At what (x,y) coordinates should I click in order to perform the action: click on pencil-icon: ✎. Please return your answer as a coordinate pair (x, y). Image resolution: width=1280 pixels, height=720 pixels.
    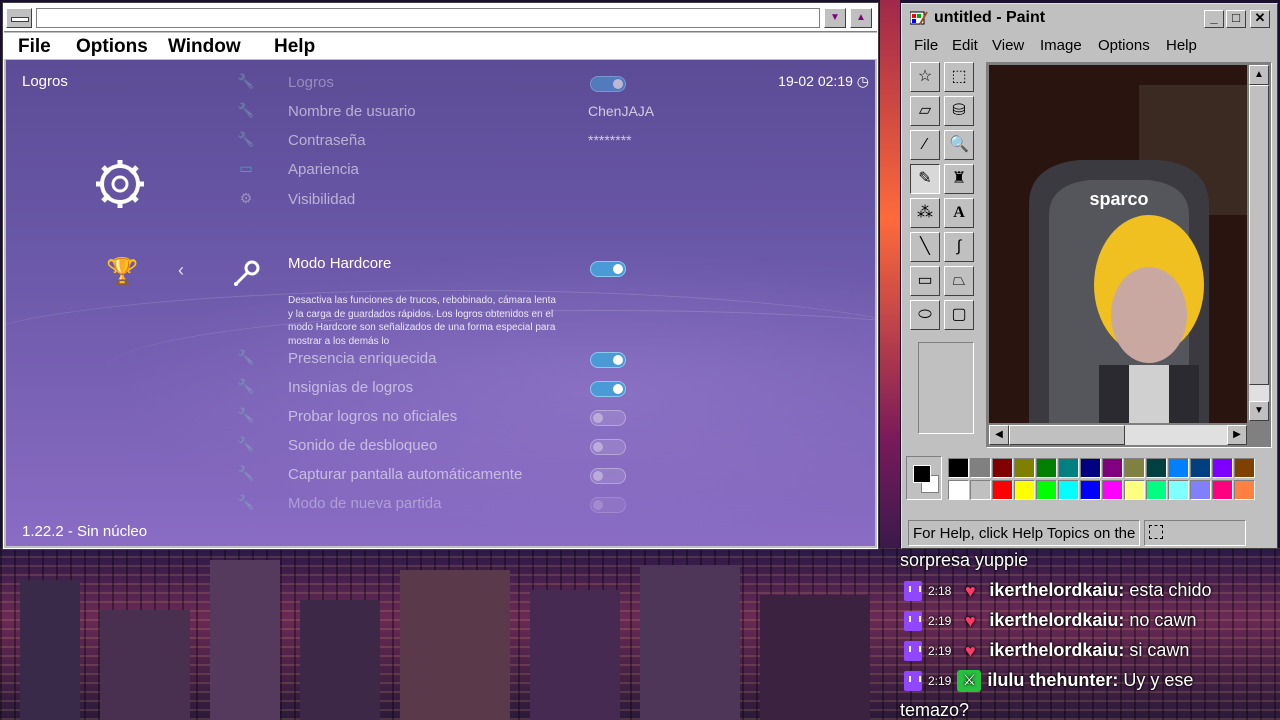
    Looking at the image, I should click on (925, 179).